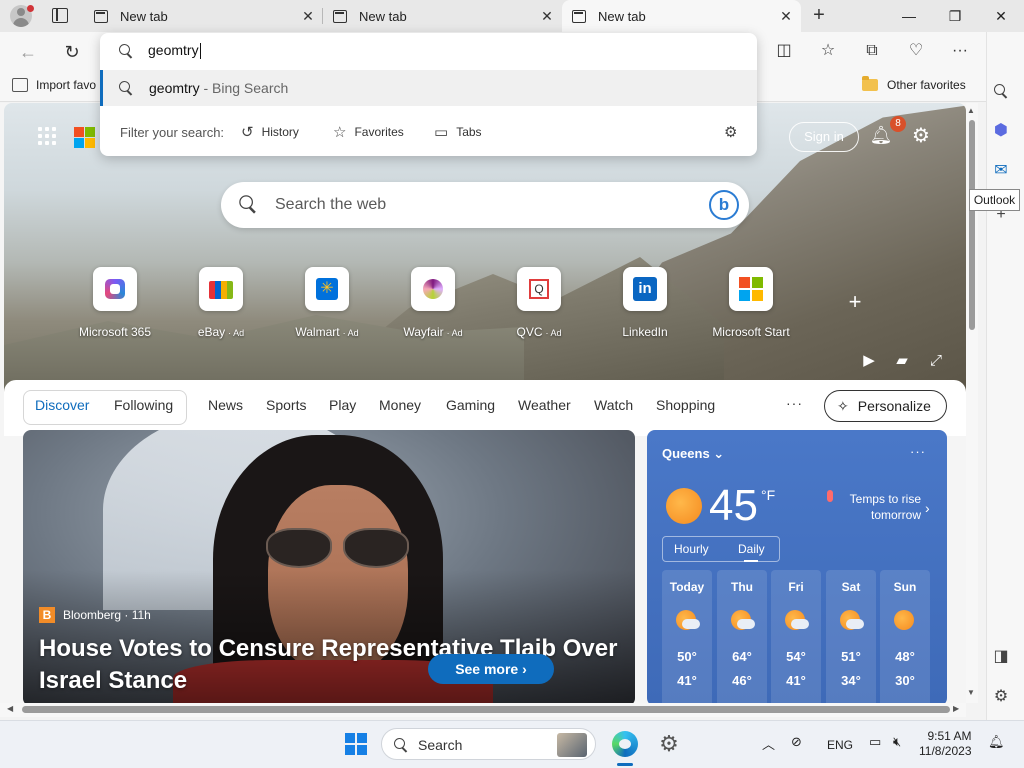  I want to click on microsoft365-icon, so click(115, 289).